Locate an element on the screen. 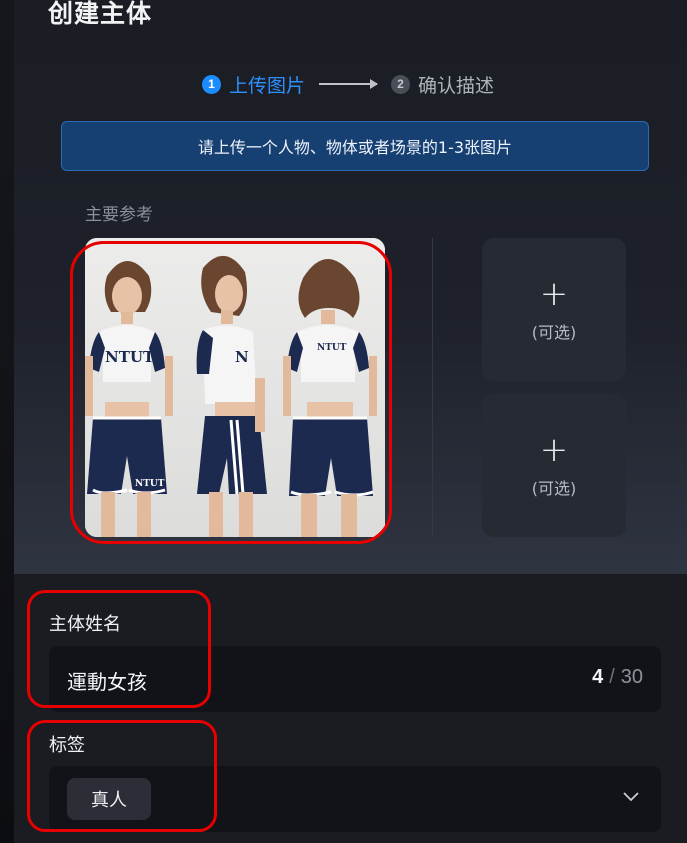 The width and height of the screenshot is (687, 843). optional-upload-slot-2: + (可选) is located at coordinates (554, 465).